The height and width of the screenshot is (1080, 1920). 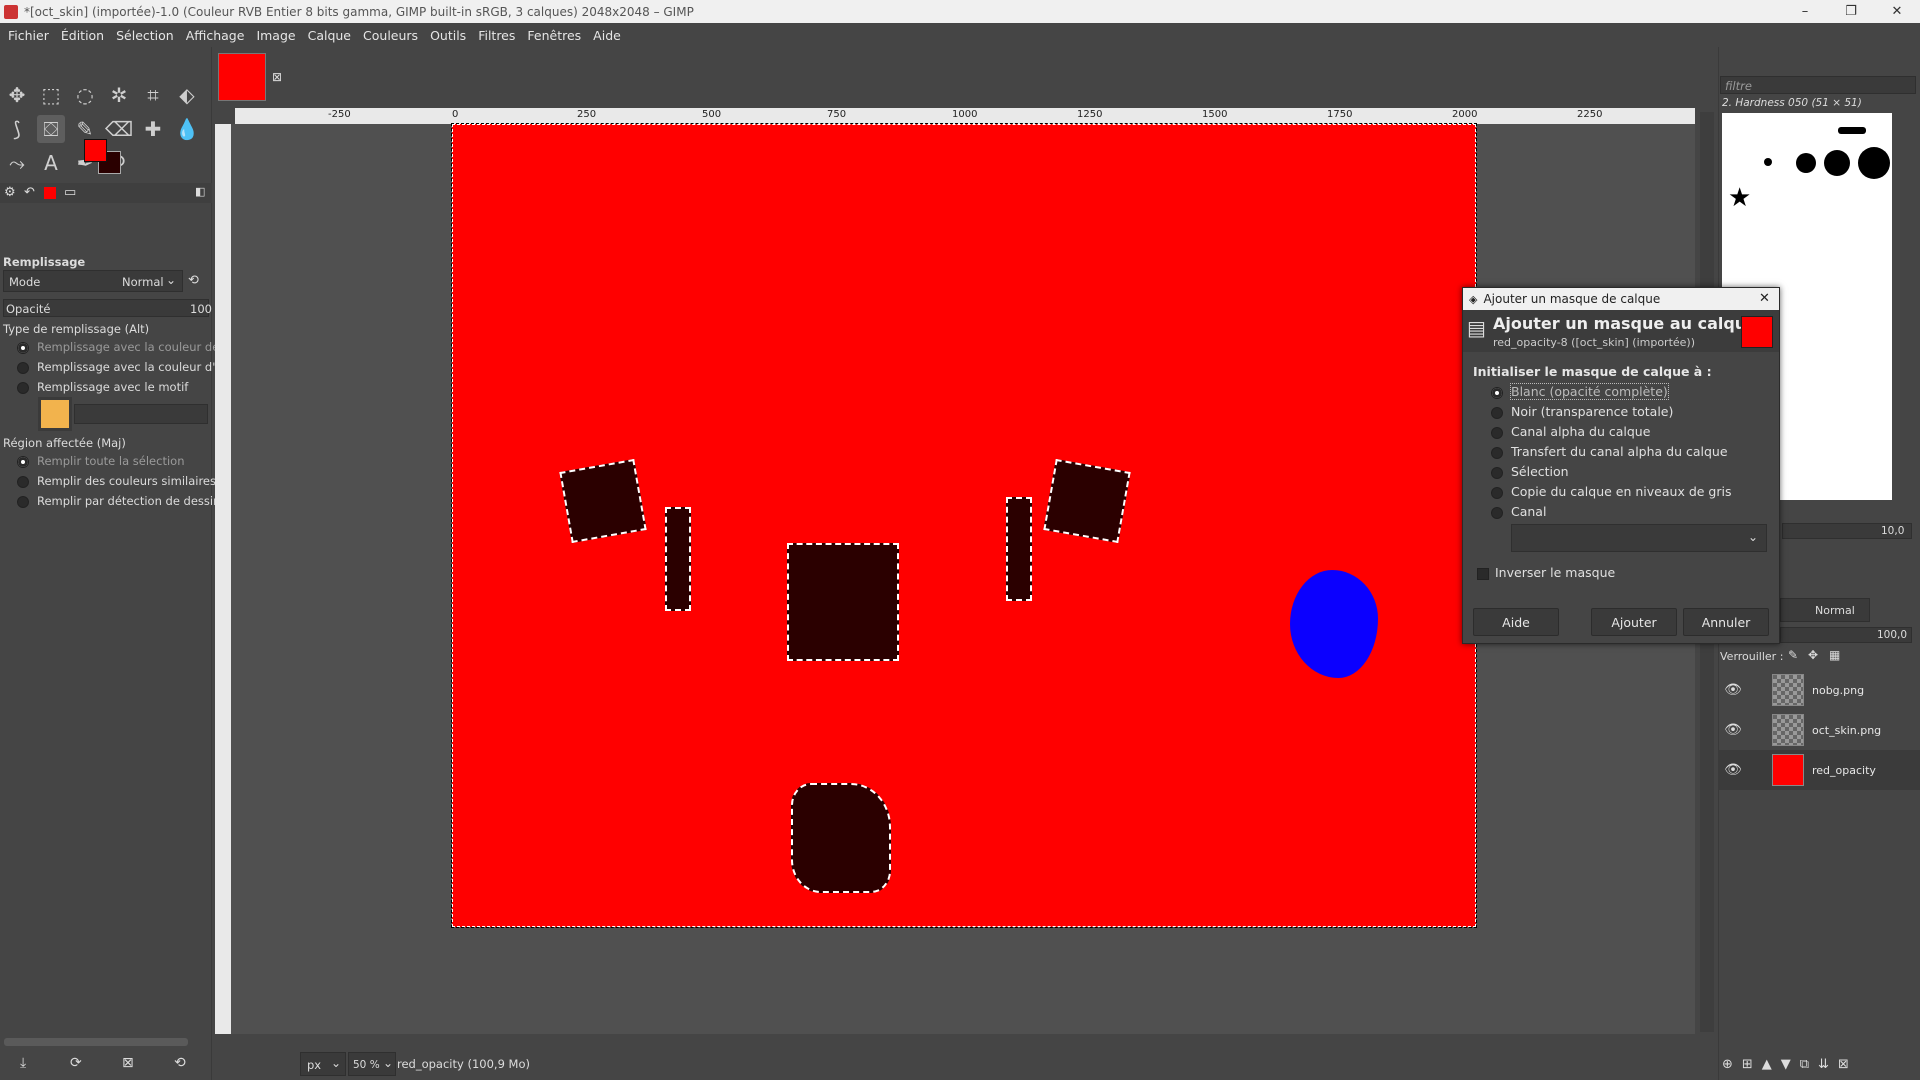 I want to click on panel-menu-icon: ◧, so click(x=200, y=191).